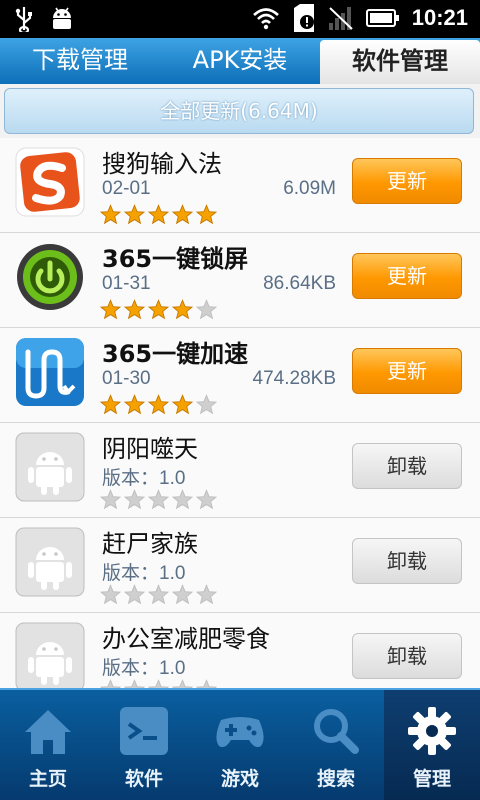  What do you see at coordinates (48, 732) in the screenshot?
I see `home-icon` at bounding box center [48, 732].